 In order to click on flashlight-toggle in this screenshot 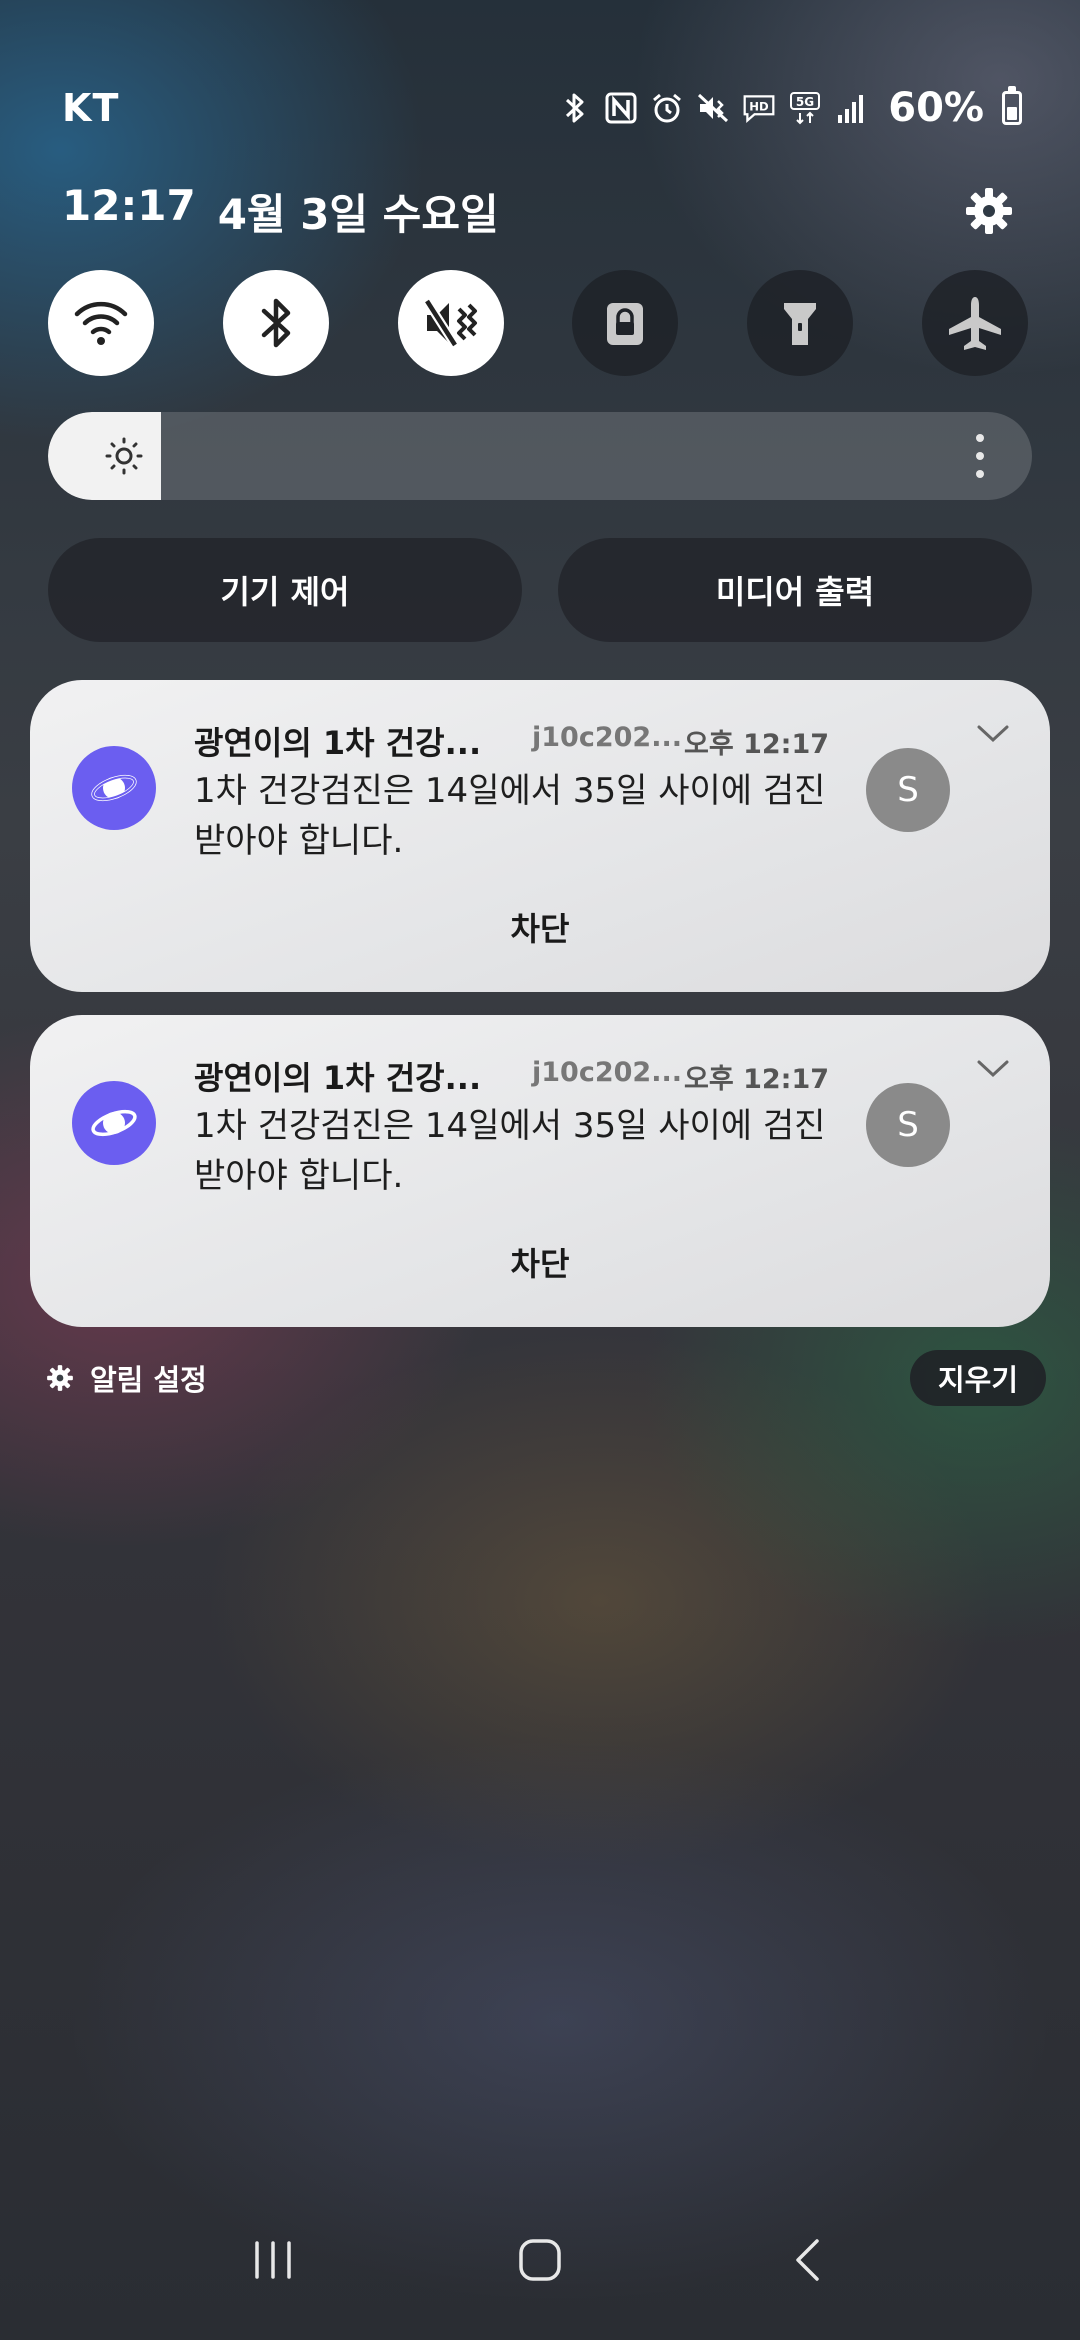, I will do `click(800, 323)`.